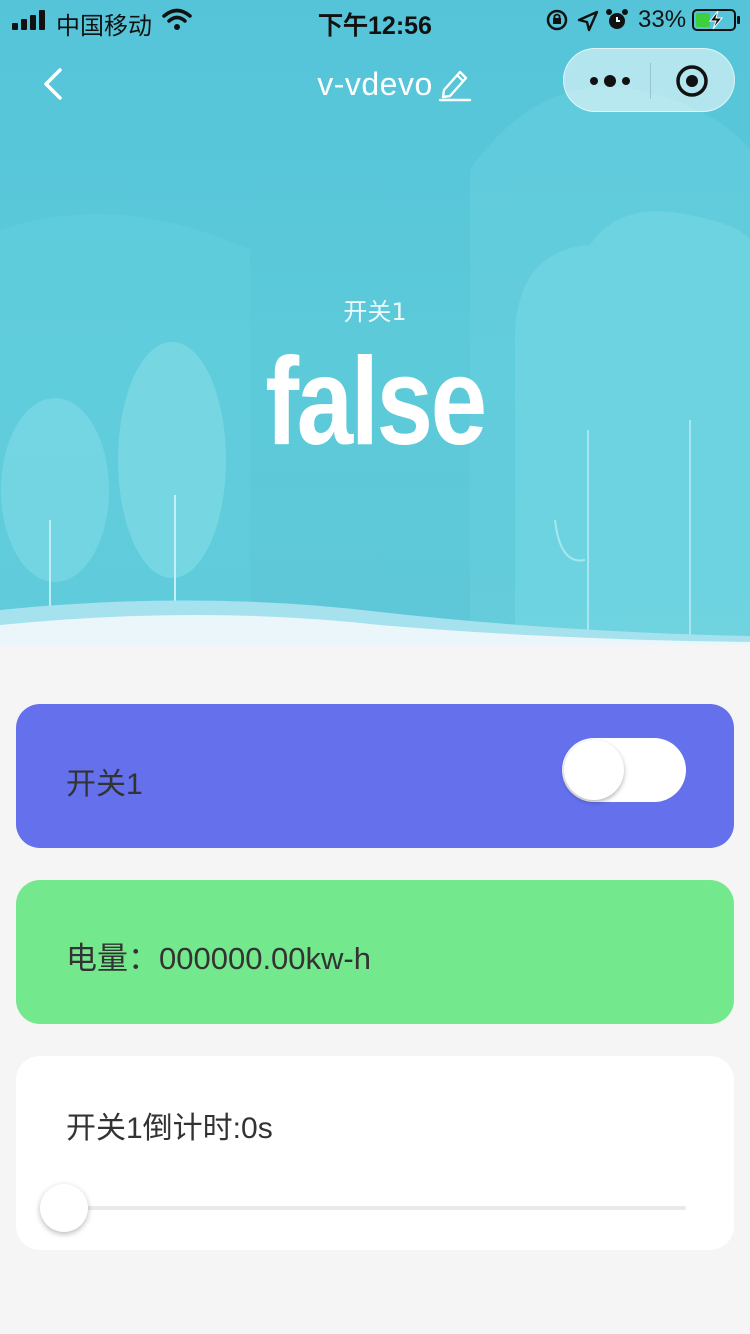 The height and width of the screenshot is (1334, 750). What do you see at coordinates (218, 958) in the screenshot?
I see `energy-label: 电量：000000.00kw-h` at bounding box center [218, 958].